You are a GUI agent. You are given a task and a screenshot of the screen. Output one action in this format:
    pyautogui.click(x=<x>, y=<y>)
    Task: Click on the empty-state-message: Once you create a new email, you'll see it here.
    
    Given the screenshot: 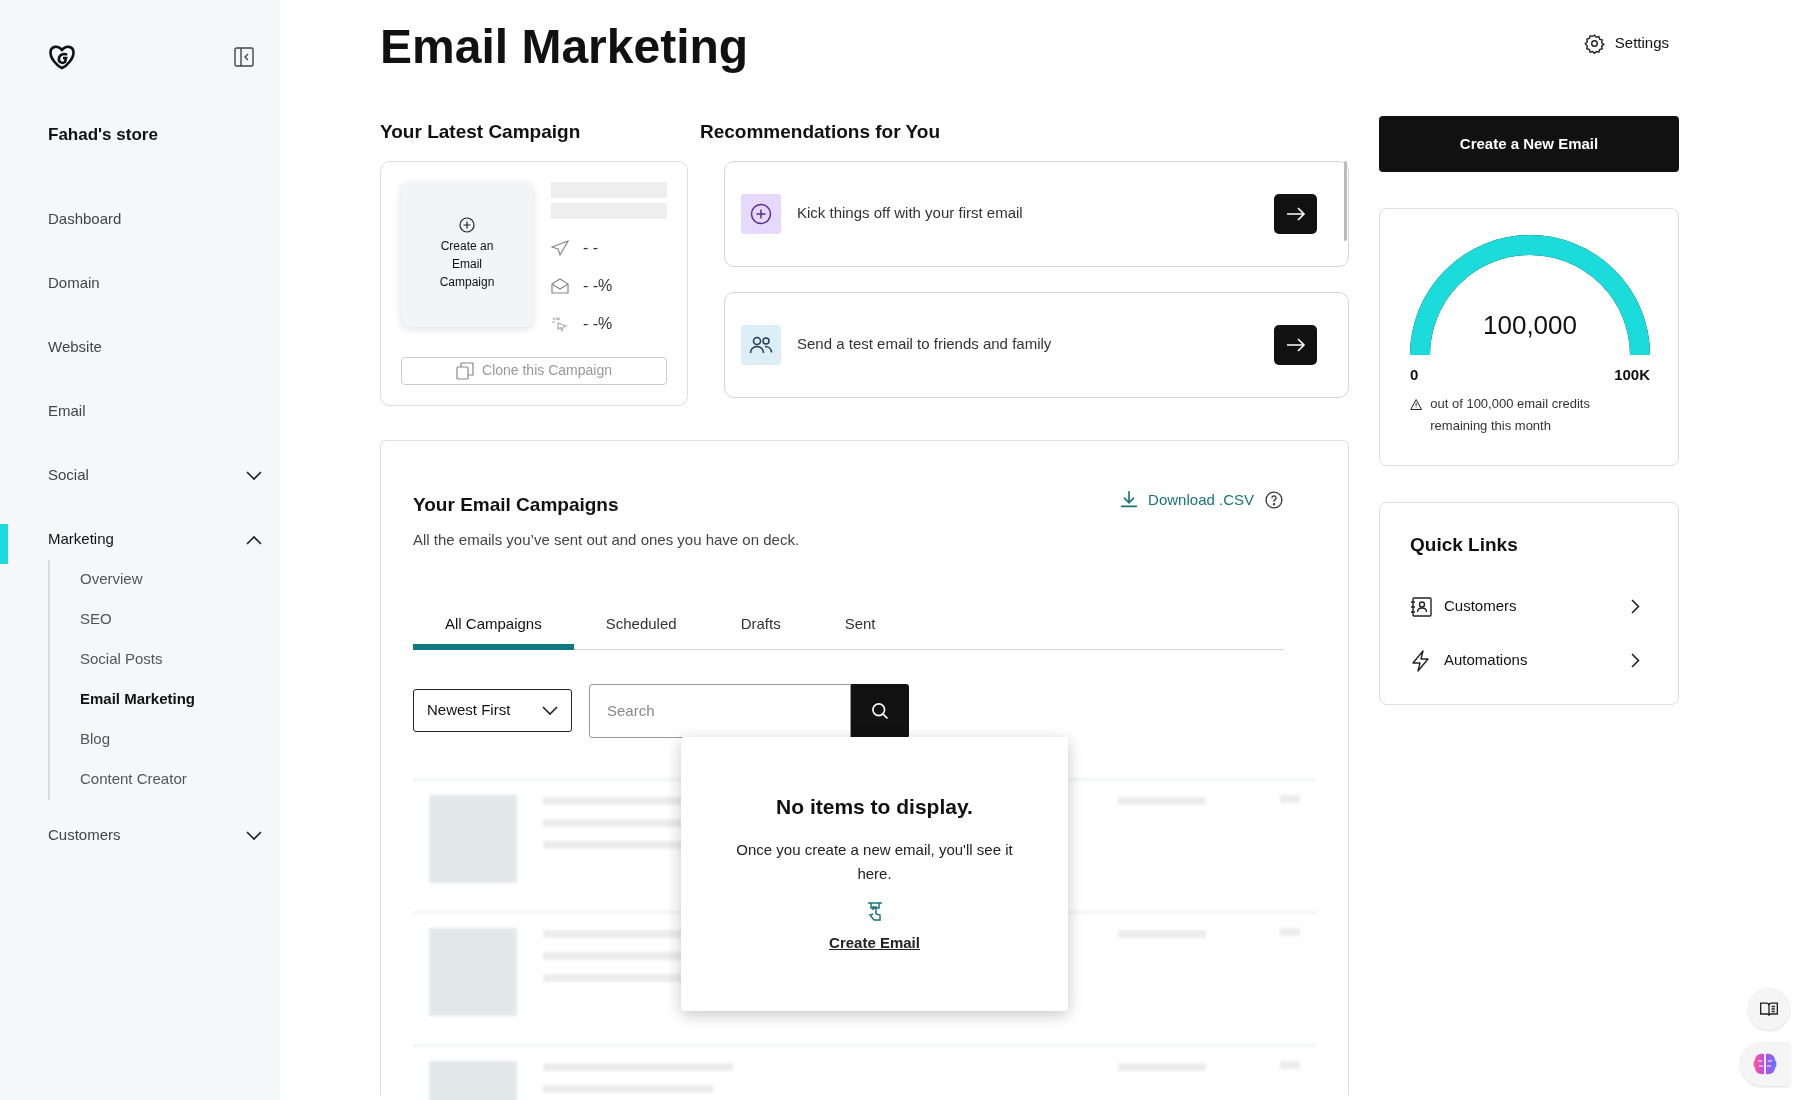 What is the action you would take?
    pyautogui.click(x=874, y=862)
    